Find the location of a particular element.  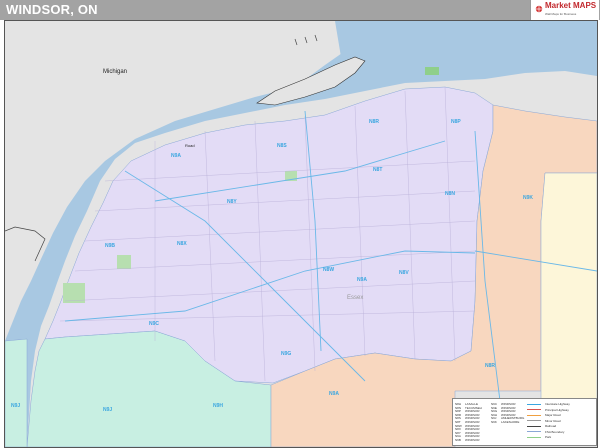

globe-icon is located at coordinates (539, 9).